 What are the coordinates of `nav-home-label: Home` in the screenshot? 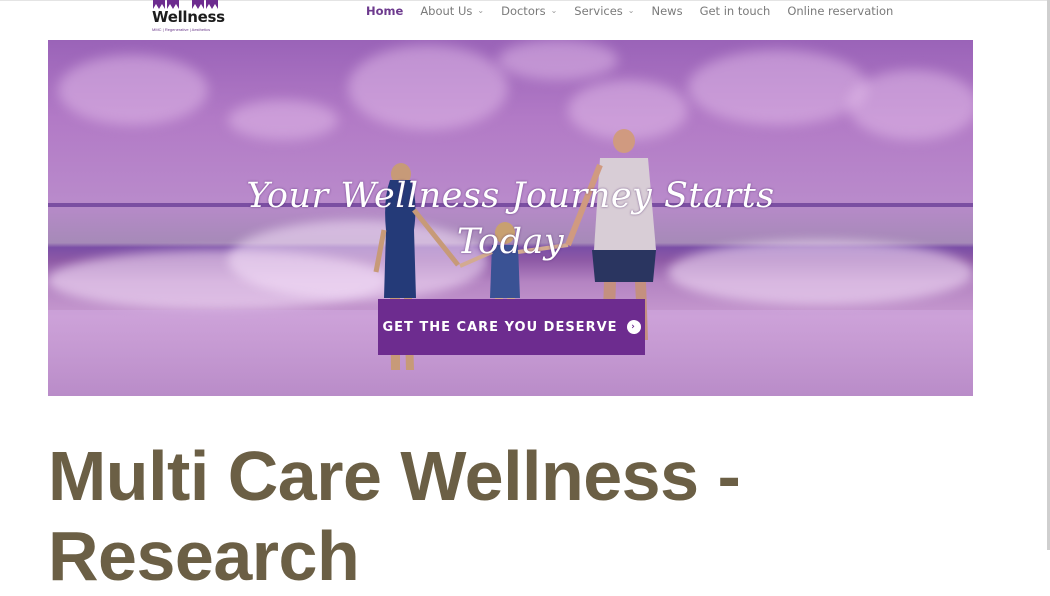 It's located at (385, 11).